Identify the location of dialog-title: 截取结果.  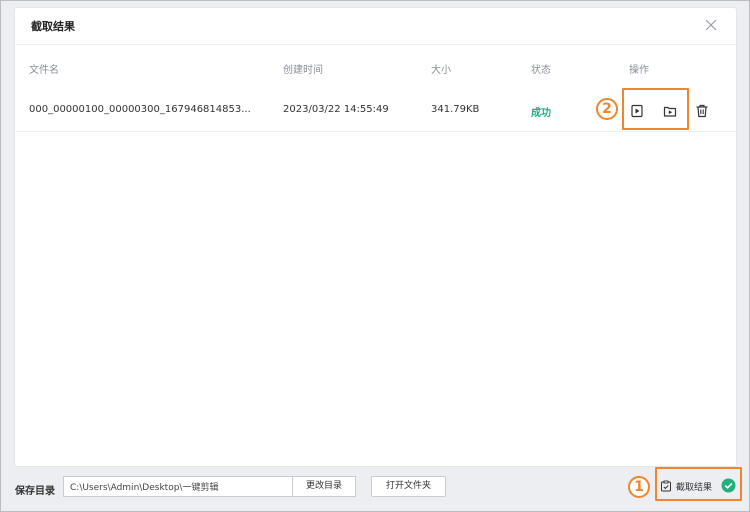
(53, 26).